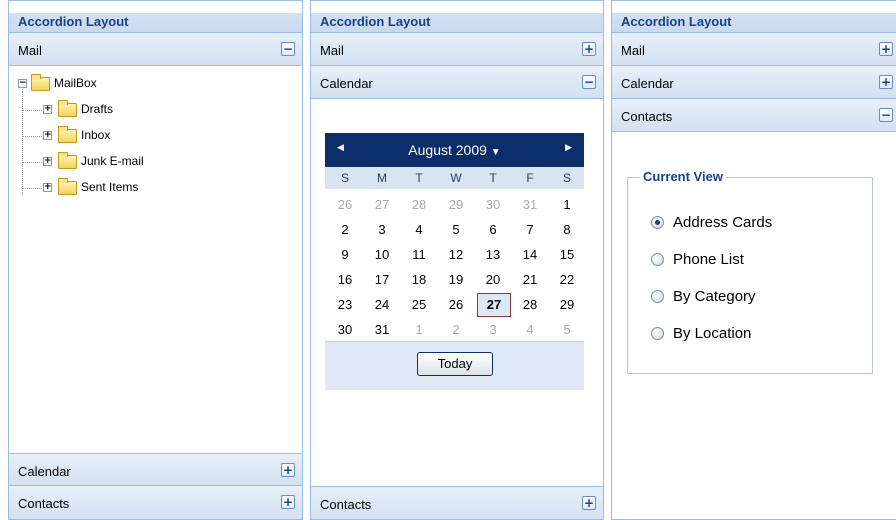 This screenshot has width=896, height=520. I want to click on day-cell: 6, so click(493, 229).